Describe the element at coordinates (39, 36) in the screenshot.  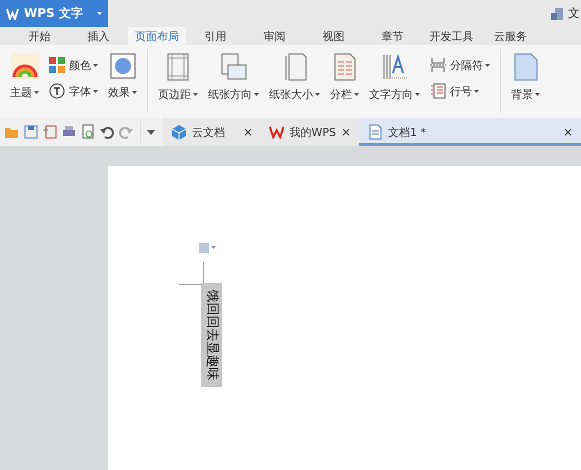
I see `ribbon-tab: 开始` at that location.